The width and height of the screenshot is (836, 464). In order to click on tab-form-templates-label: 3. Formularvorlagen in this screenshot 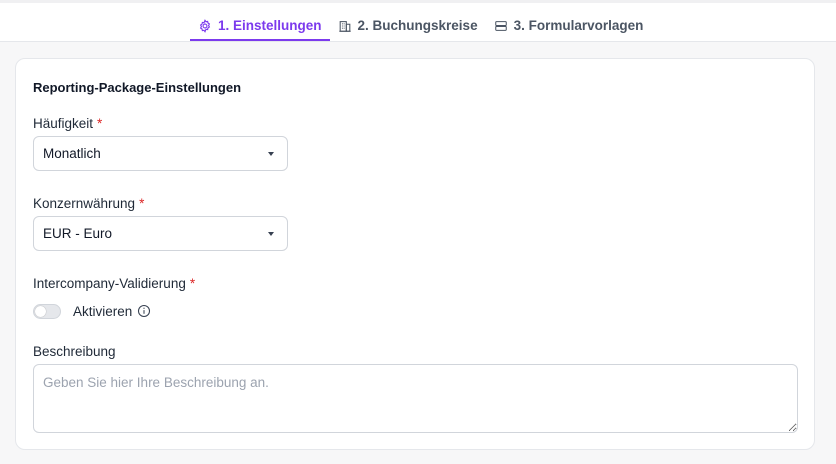, I will do `click(578, 25)`.